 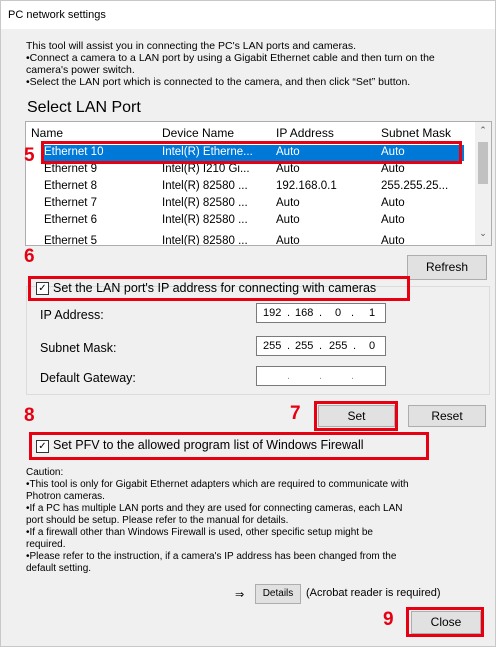 I want to click on window-title: PC network settings, so click(x=248, y=15).